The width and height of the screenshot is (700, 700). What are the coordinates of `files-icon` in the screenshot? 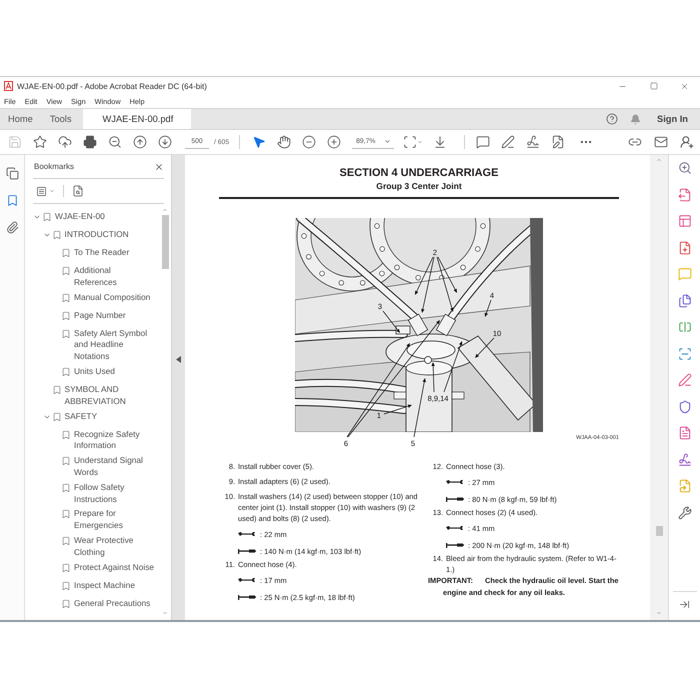 It's located at (685, 301).